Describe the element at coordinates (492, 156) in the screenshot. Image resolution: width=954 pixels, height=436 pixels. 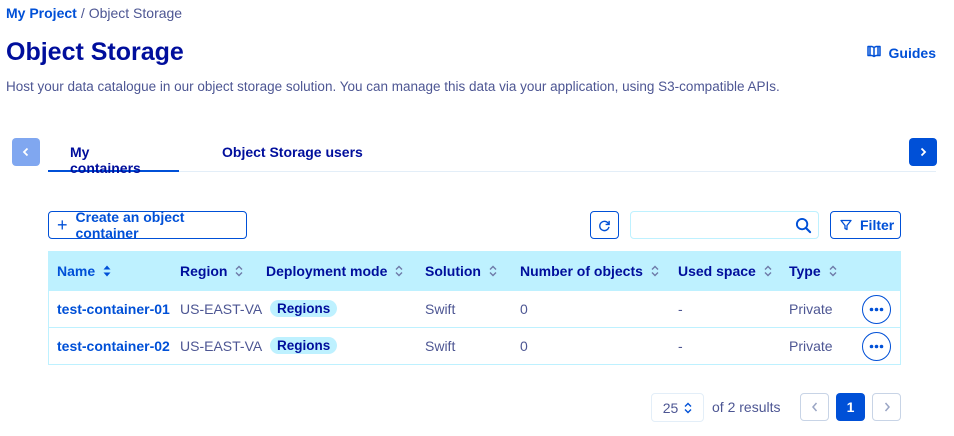
I see `tab-bar: My containers Object Storage users` at that location.